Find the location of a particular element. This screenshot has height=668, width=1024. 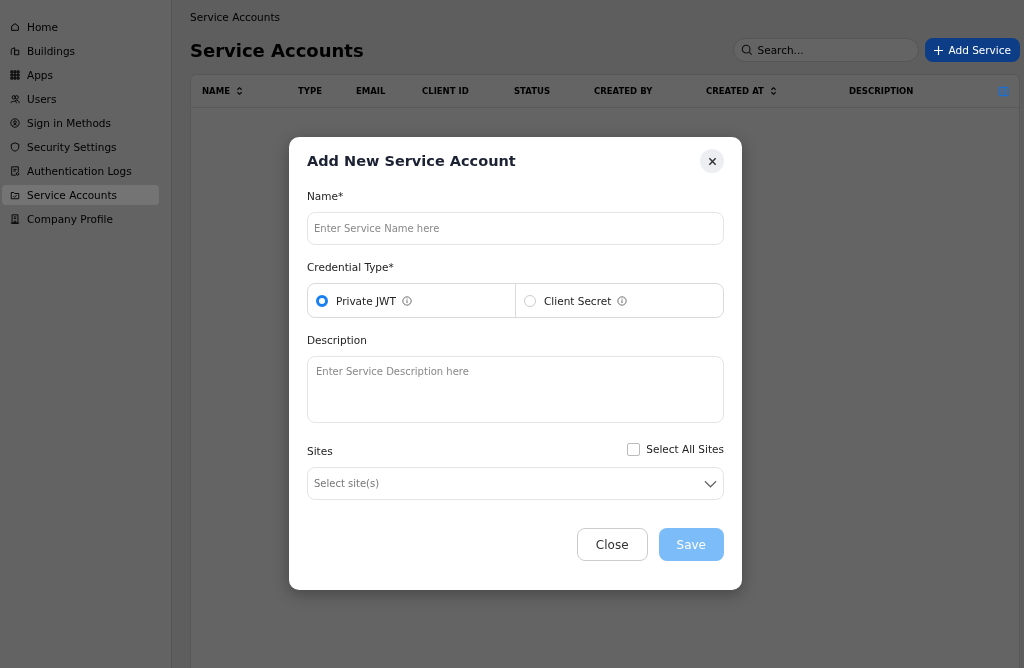

checkbox is located at coordinates (634, 449).